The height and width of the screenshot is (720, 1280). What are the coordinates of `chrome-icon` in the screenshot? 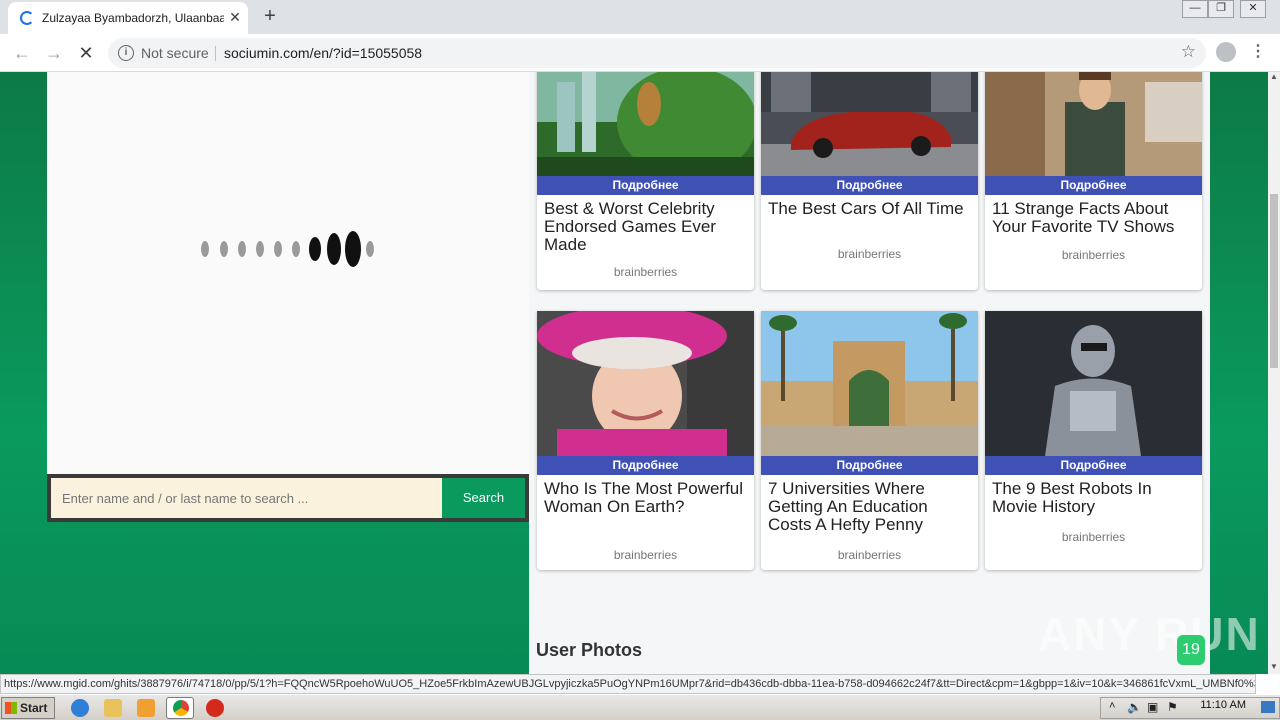 It's located at (181, 708).